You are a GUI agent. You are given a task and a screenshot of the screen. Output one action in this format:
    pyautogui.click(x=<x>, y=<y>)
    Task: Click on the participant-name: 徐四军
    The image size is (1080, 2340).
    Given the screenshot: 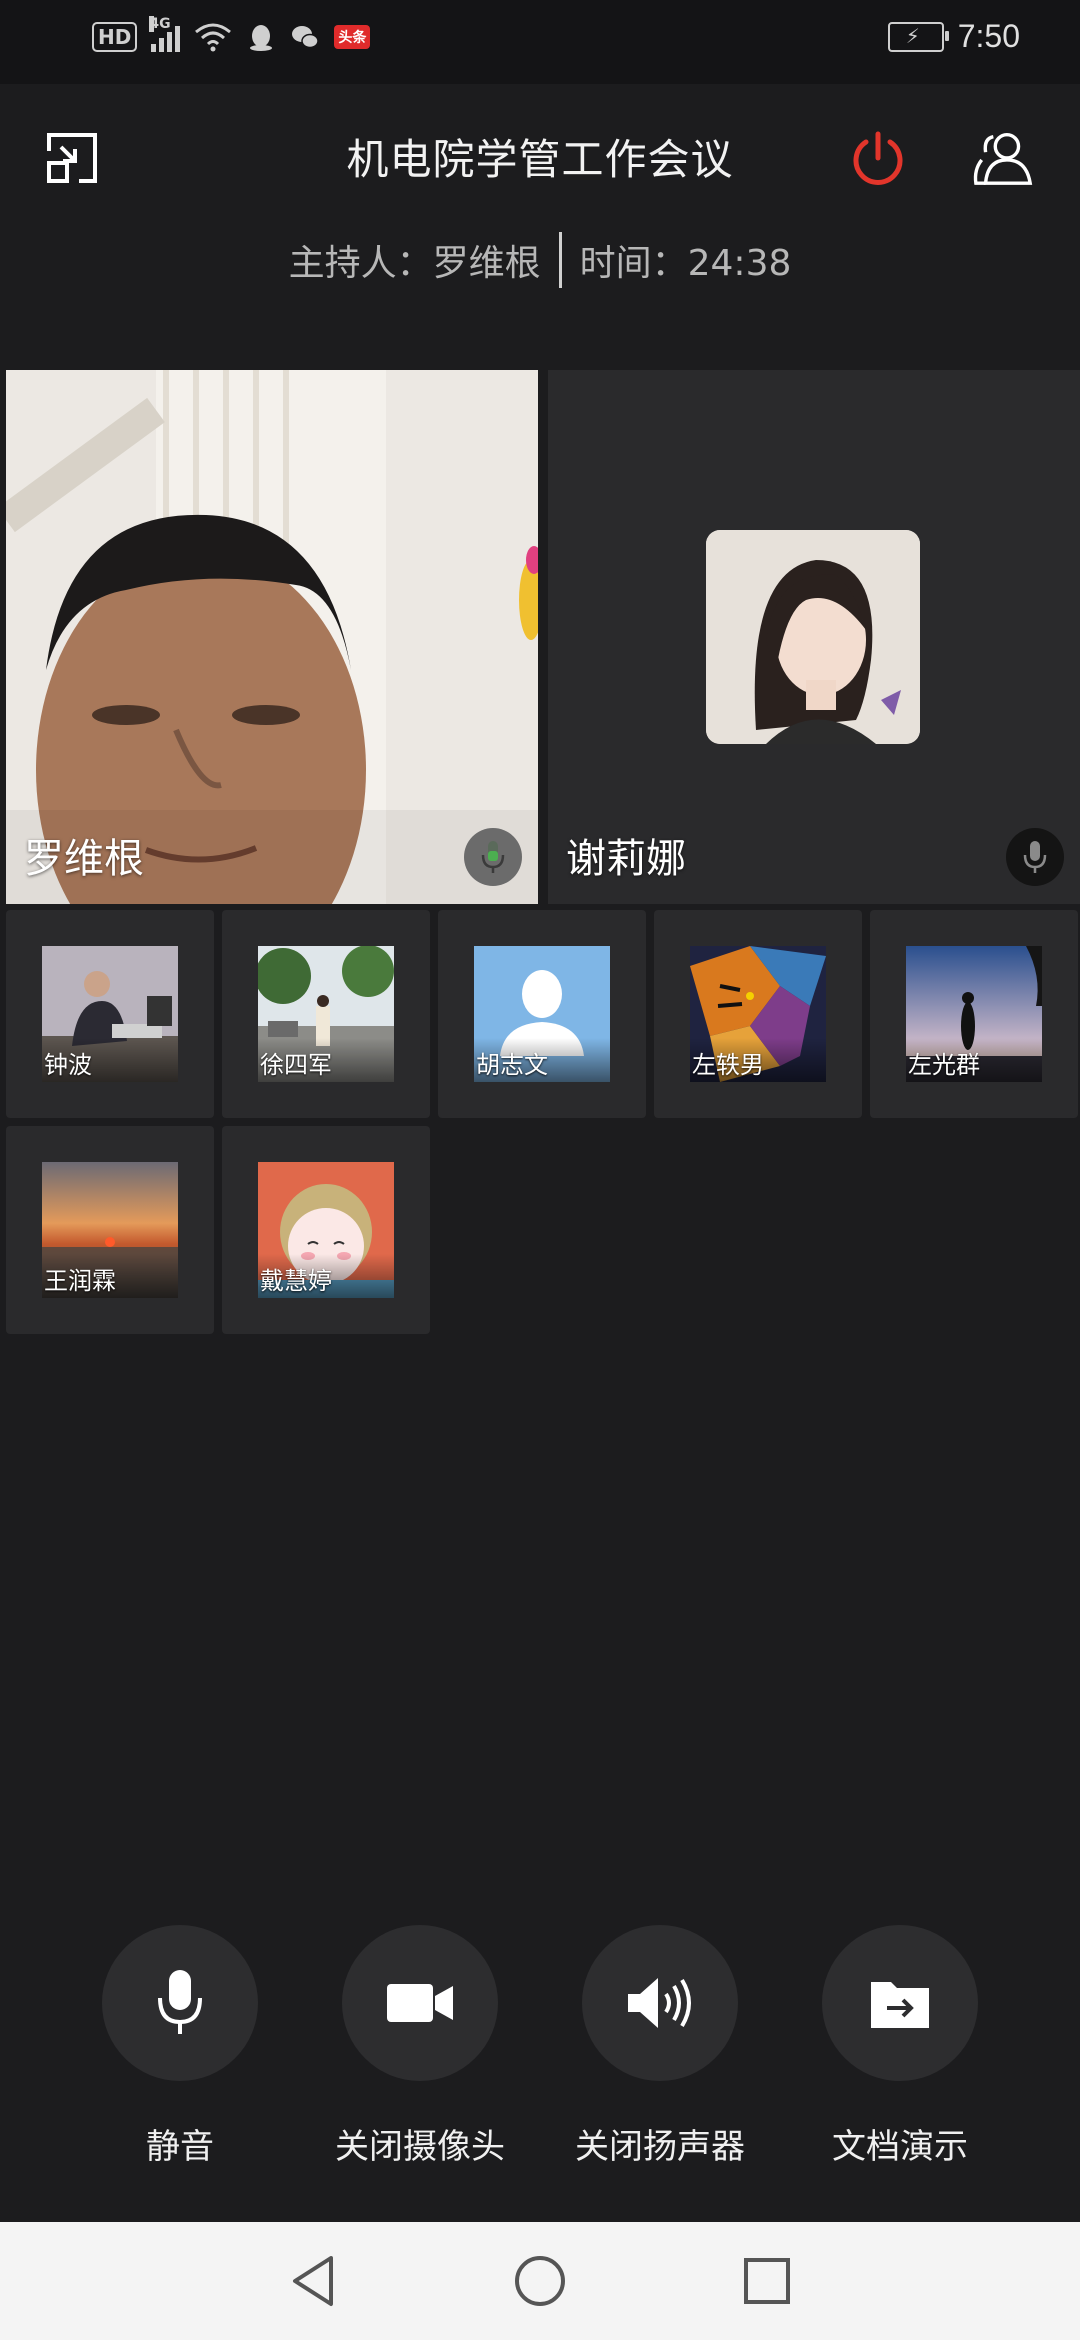 What is the action you would take?
    pyautogui.click(x=296, y=1065)
    